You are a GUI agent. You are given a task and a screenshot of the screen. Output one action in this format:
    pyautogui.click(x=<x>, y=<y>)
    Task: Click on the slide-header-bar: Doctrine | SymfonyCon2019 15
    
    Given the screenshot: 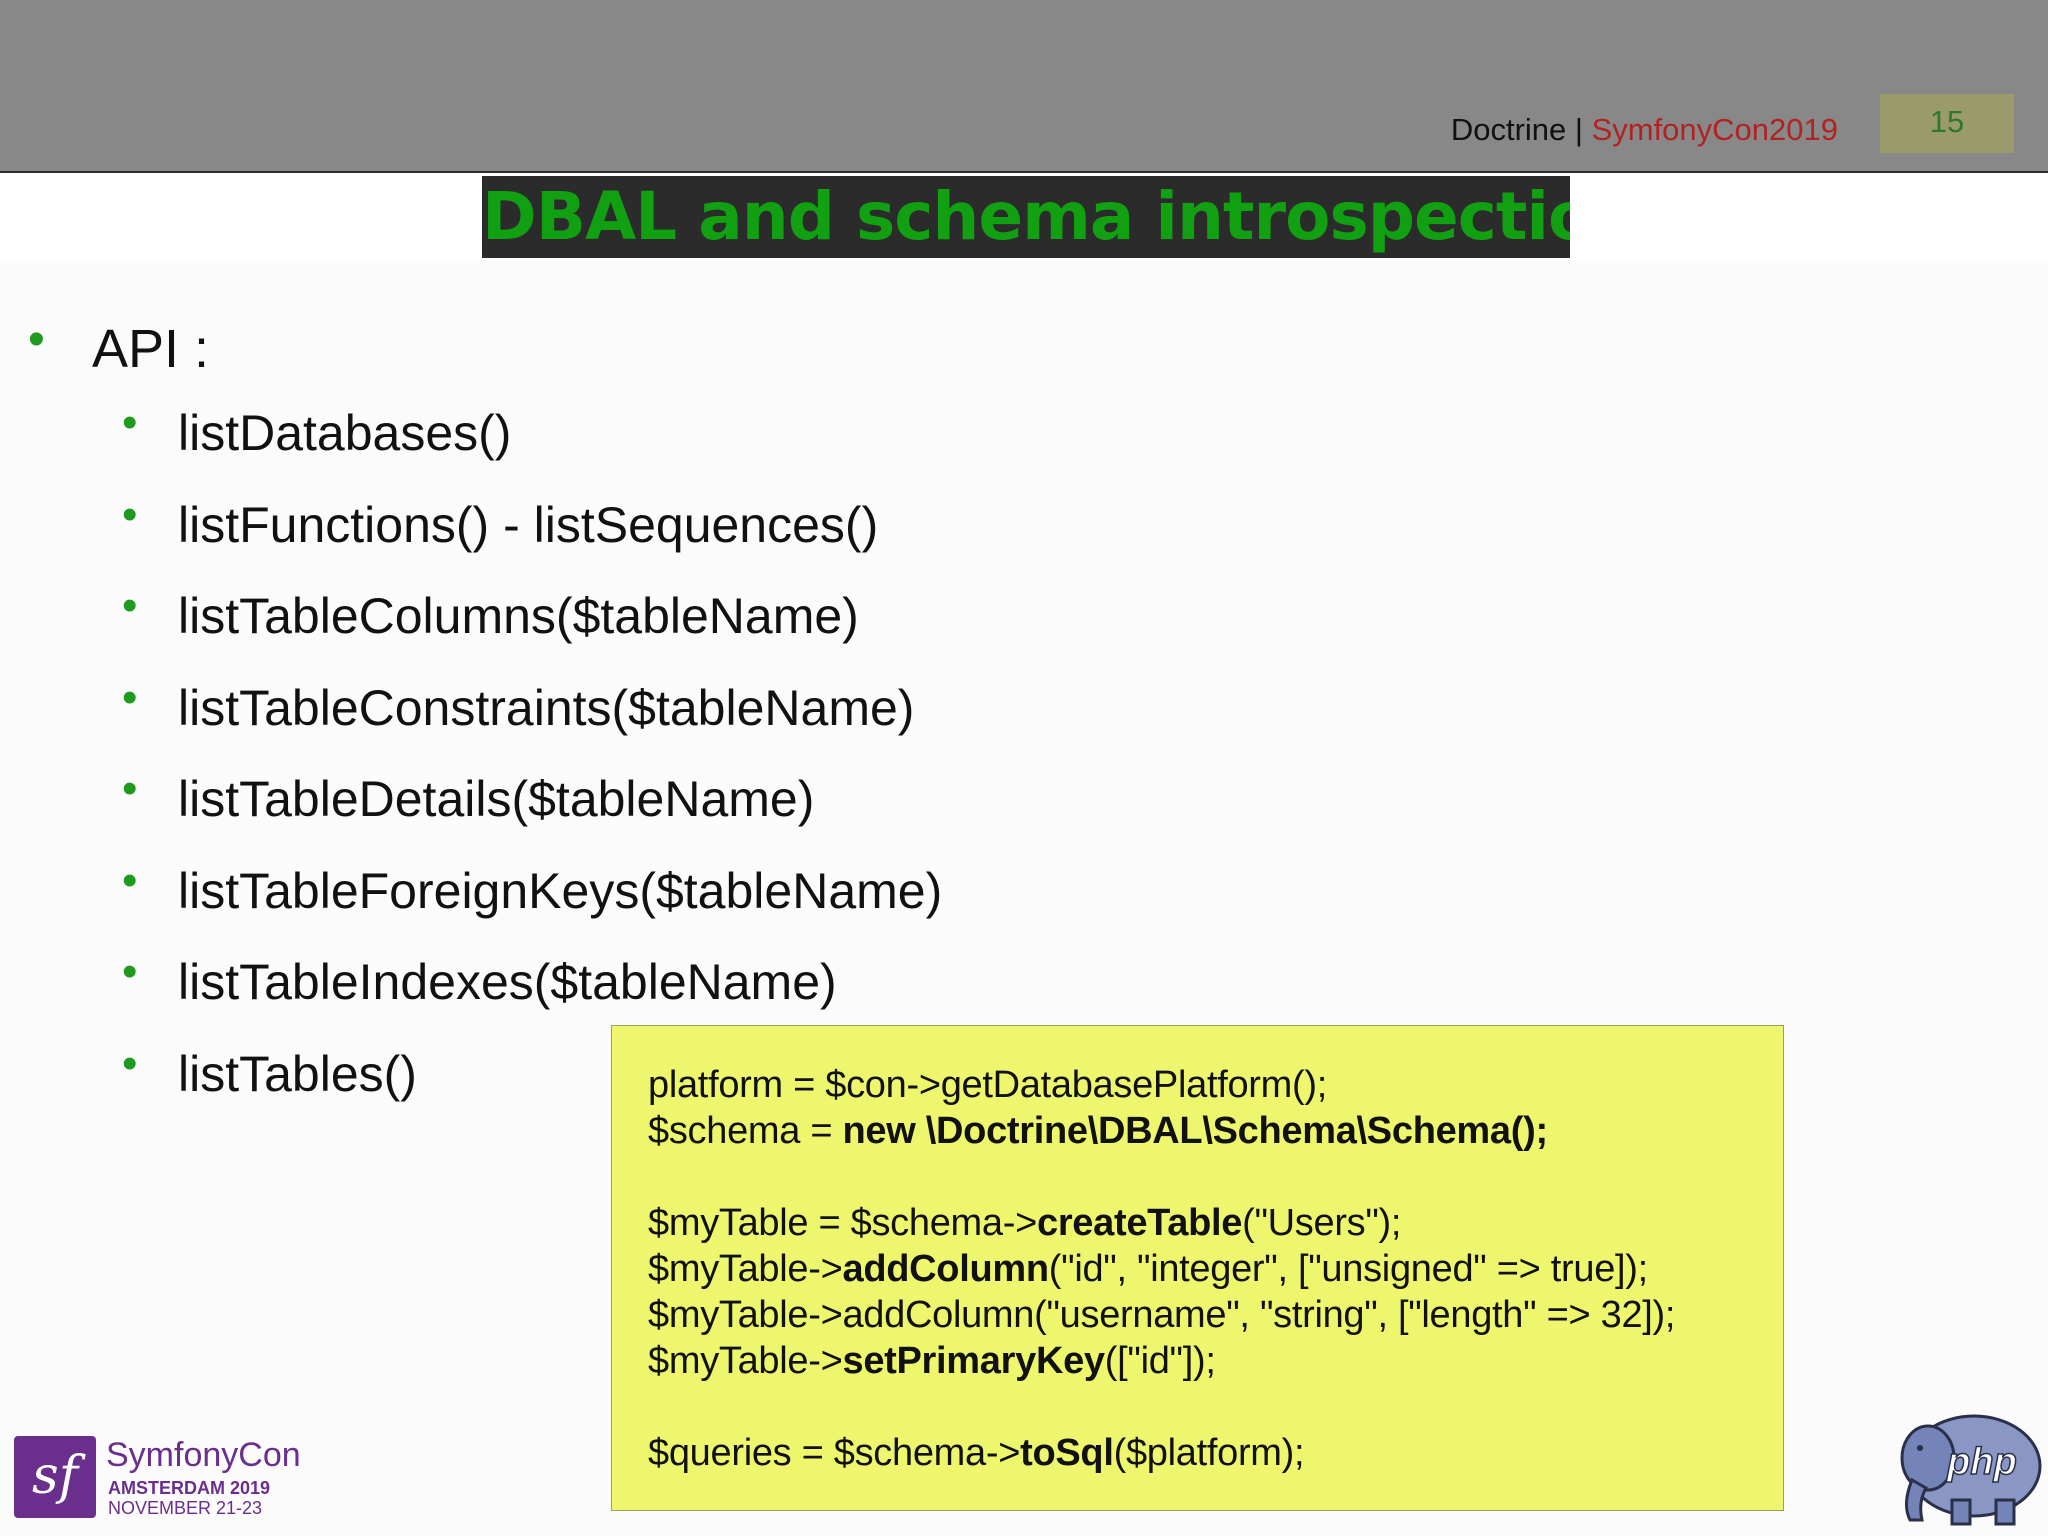 What is the action you would take?
    pyautogui.click(x=1024, y=86)
    